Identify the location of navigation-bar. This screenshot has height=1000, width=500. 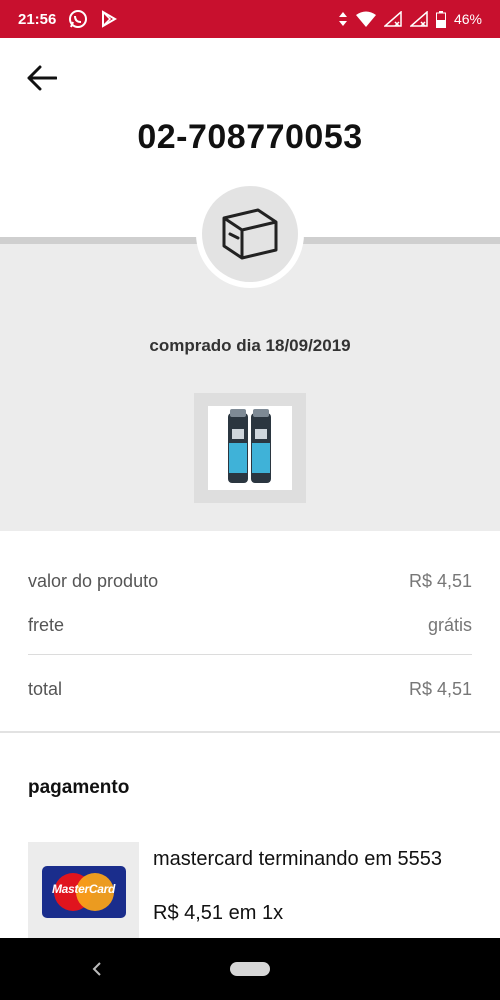
(250, 969).